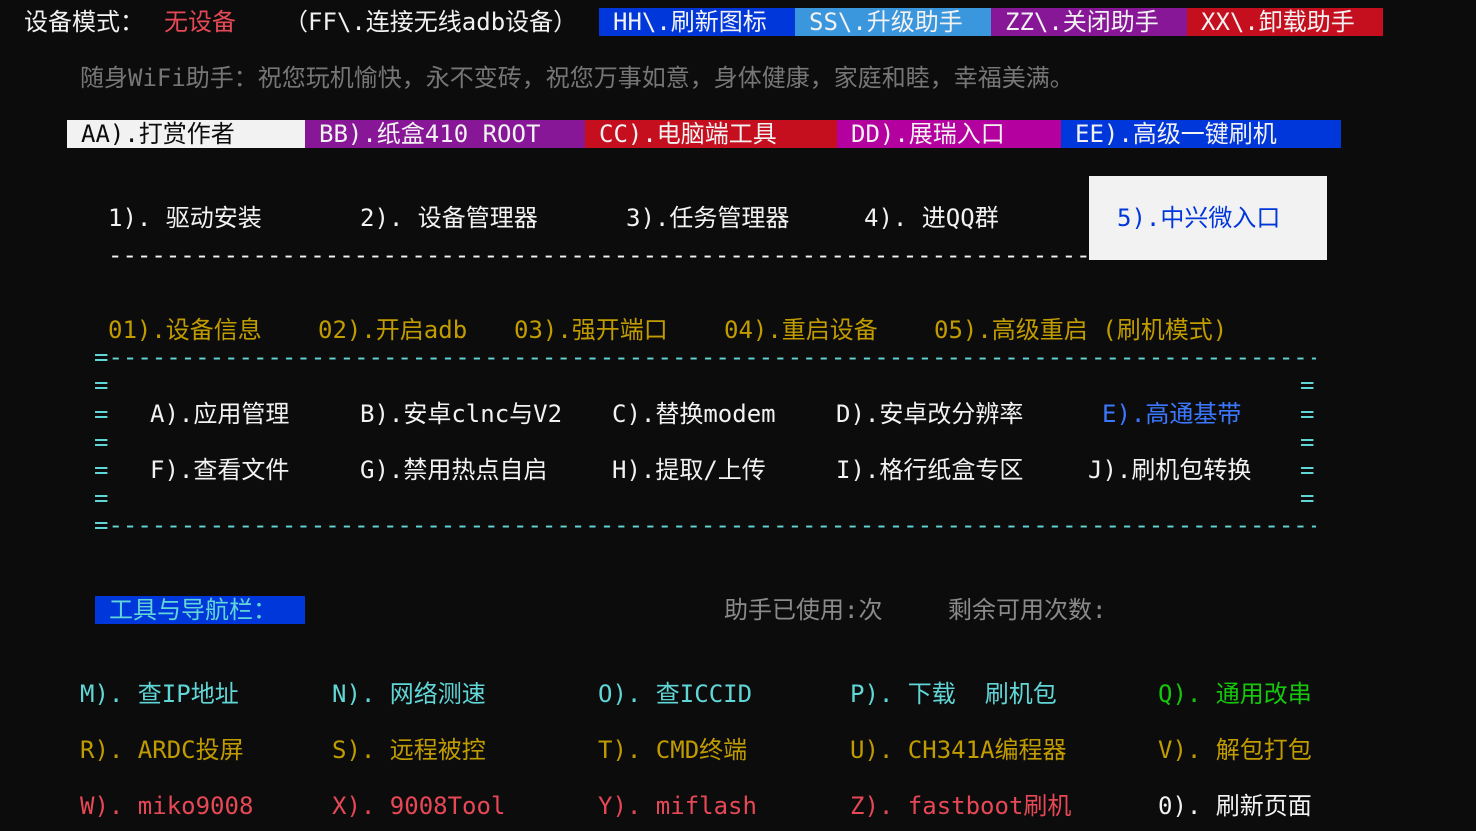 The width and height of the screenshot is (1476, 831). Describe the element at coordinates (931, 218) in the screenshot. I see `menu-join-qq-group: 4). 进QQ群` at that location.